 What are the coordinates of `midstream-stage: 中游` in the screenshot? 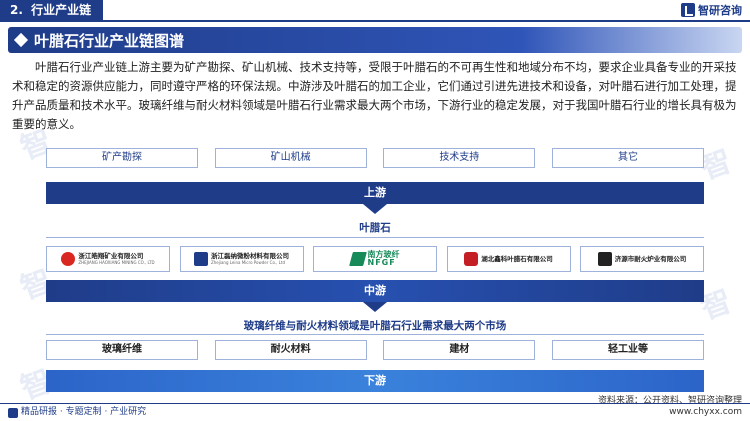 It's located at (375, 291).